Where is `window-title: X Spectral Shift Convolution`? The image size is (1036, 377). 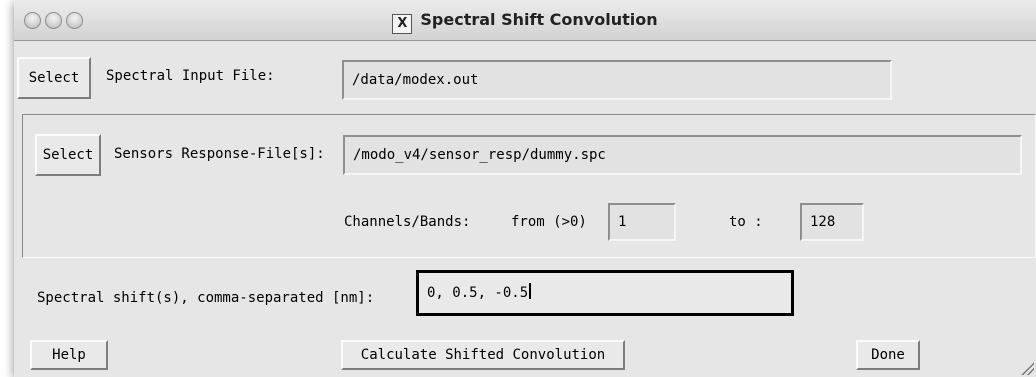
window-title: X Spectral Shift Convolution is located at coordinates (525, 22).